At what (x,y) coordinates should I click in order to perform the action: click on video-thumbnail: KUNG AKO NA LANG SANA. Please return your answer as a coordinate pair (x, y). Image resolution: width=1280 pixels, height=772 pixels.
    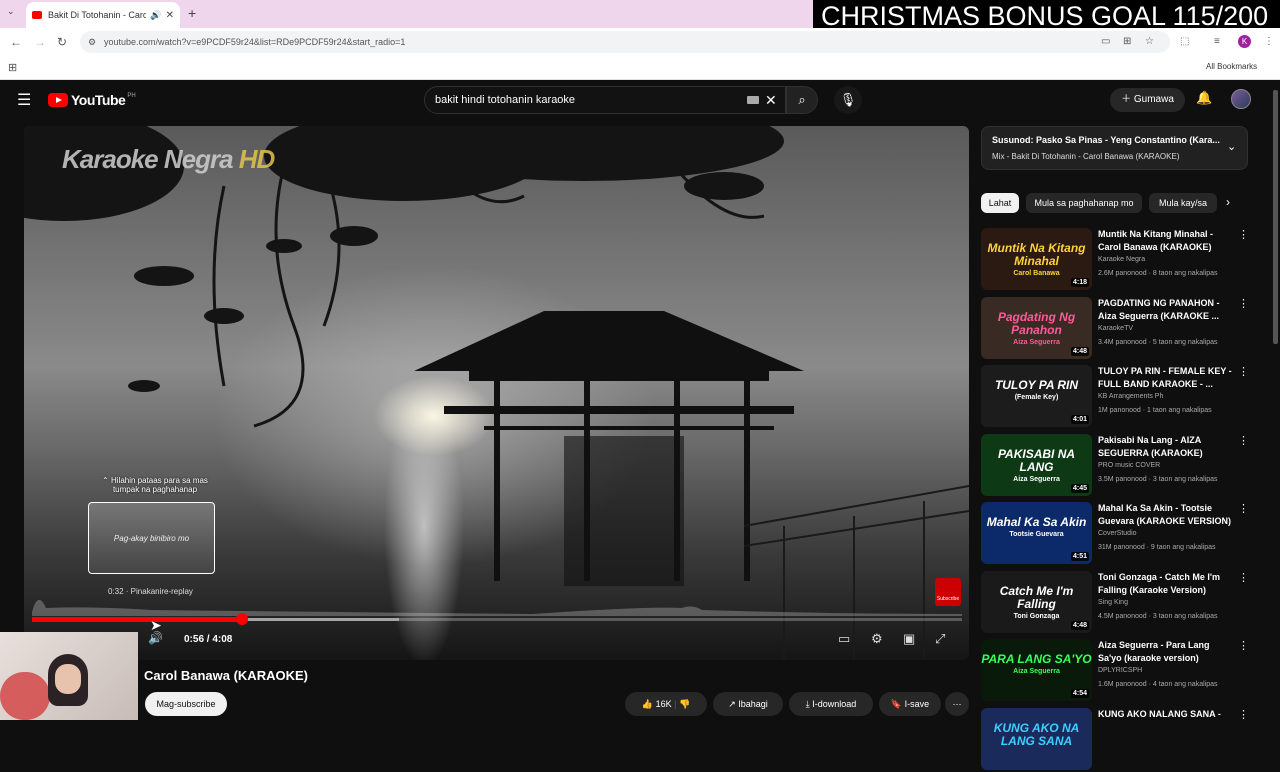
    Looking at the image, I should click on (1036, 738).